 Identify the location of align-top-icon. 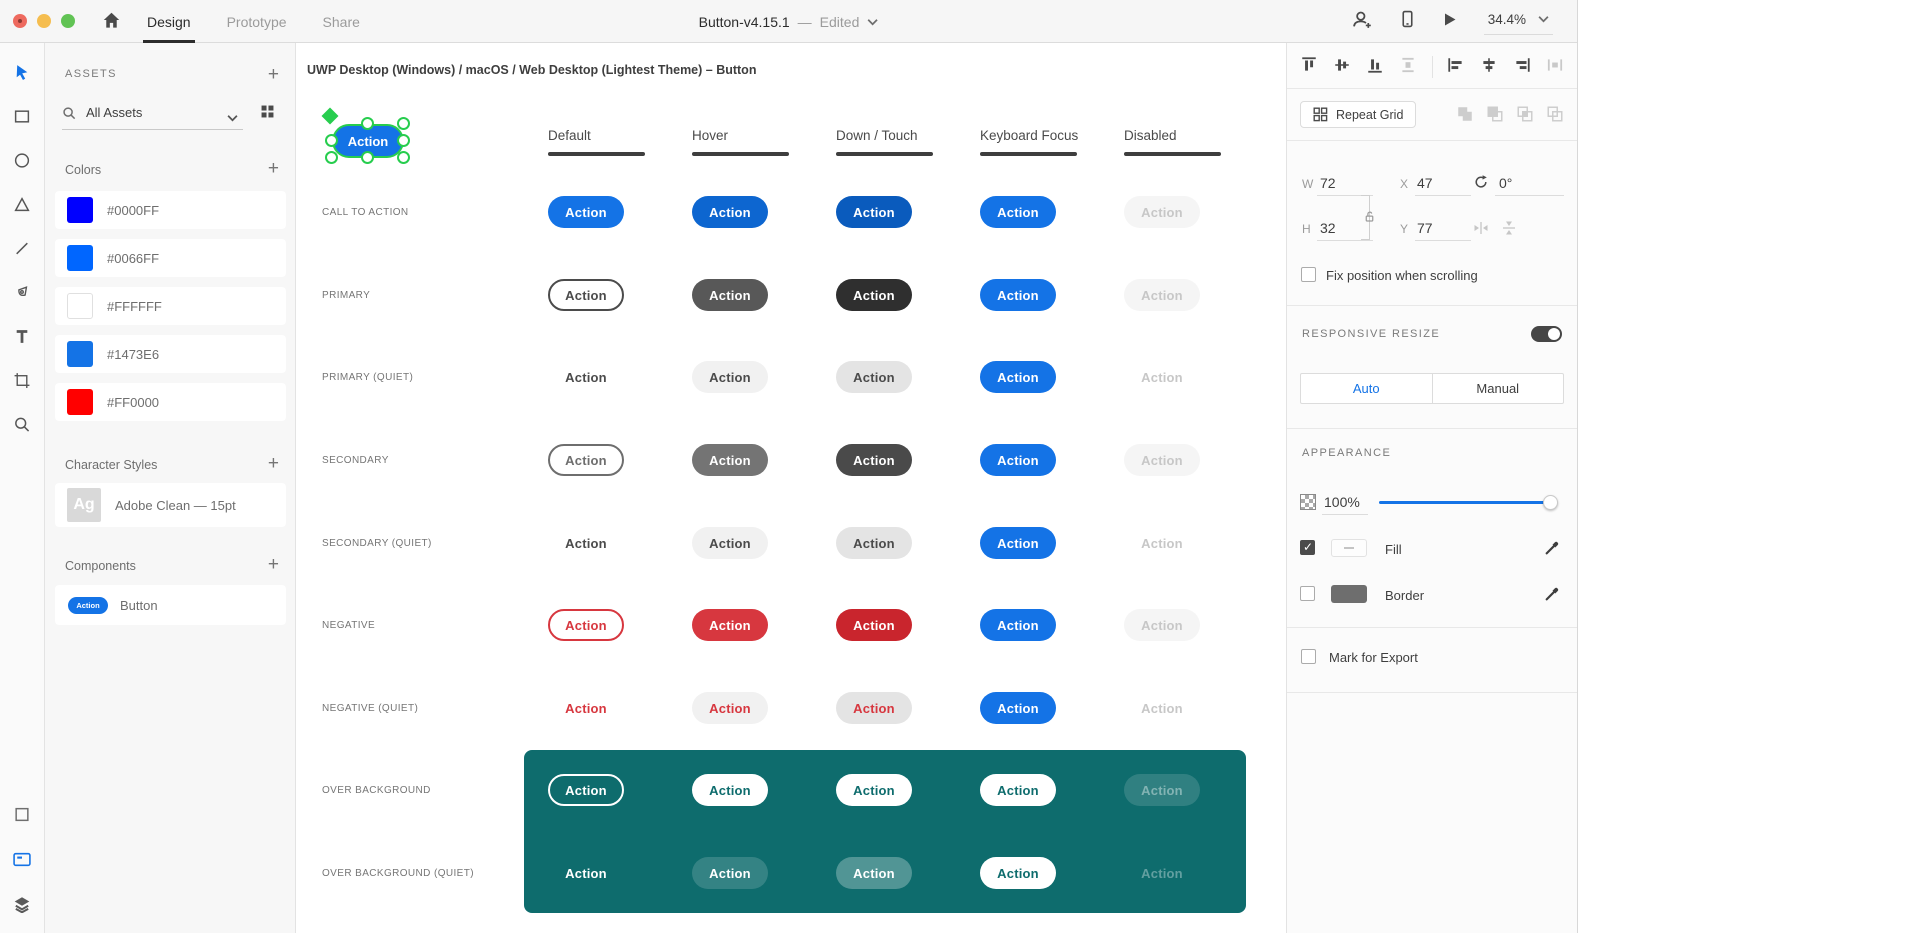
(1309, 67).